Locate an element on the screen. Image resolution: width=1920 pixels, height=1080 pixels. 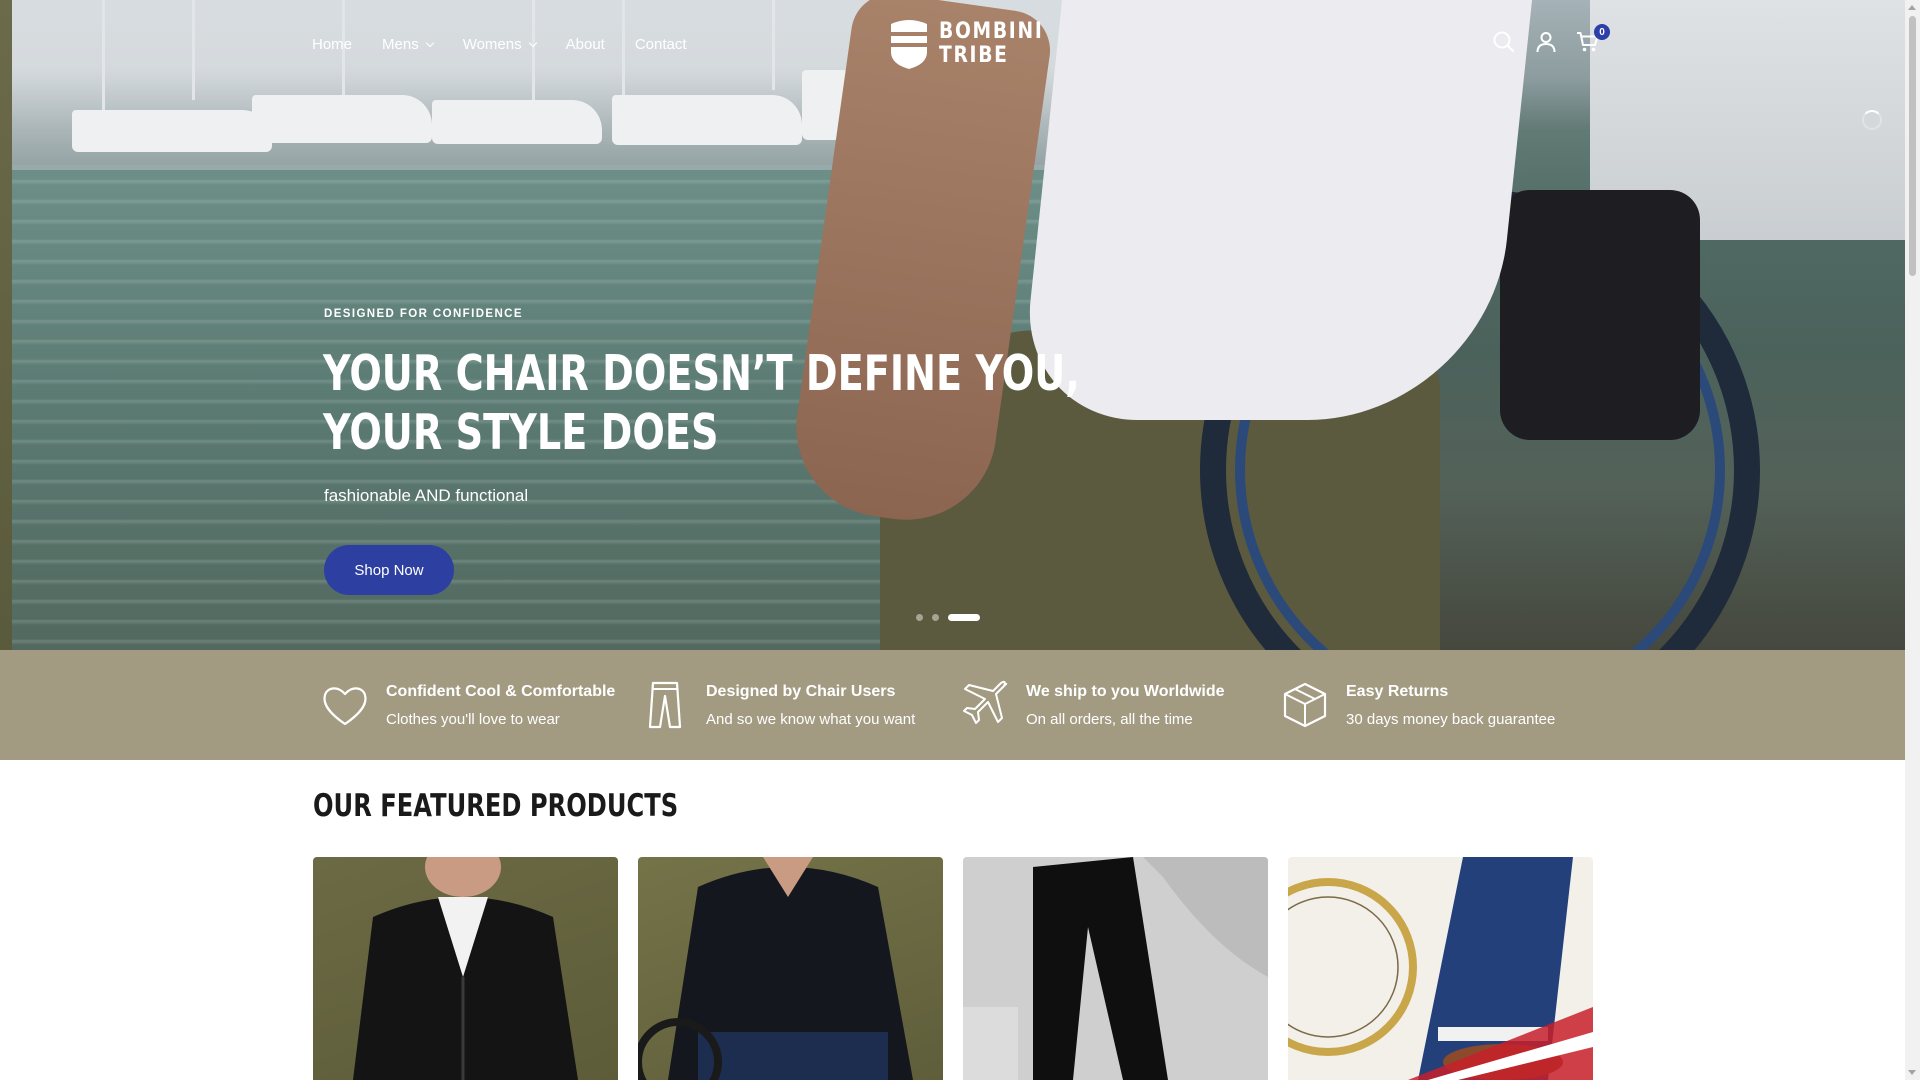
nav-contact: Contact is located at coordinates (661, 44).